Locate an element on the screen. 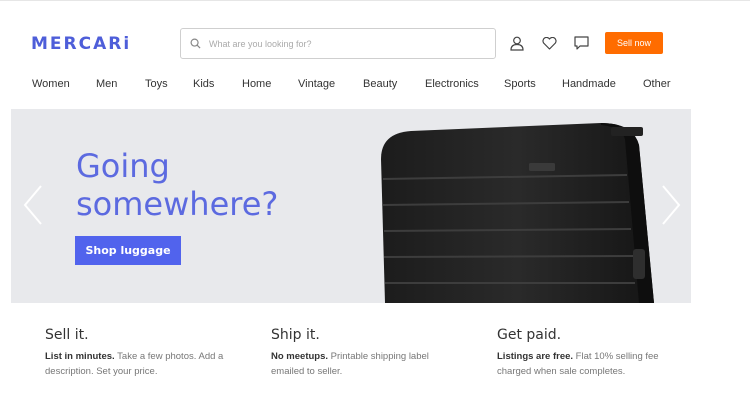  category-beauty: Beauty is located at coordinates (380, 84).